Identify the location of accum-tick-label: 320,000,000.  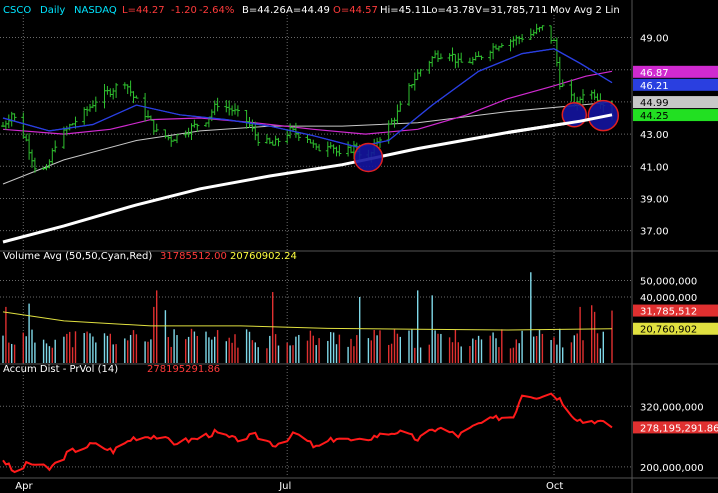
(672, 407).